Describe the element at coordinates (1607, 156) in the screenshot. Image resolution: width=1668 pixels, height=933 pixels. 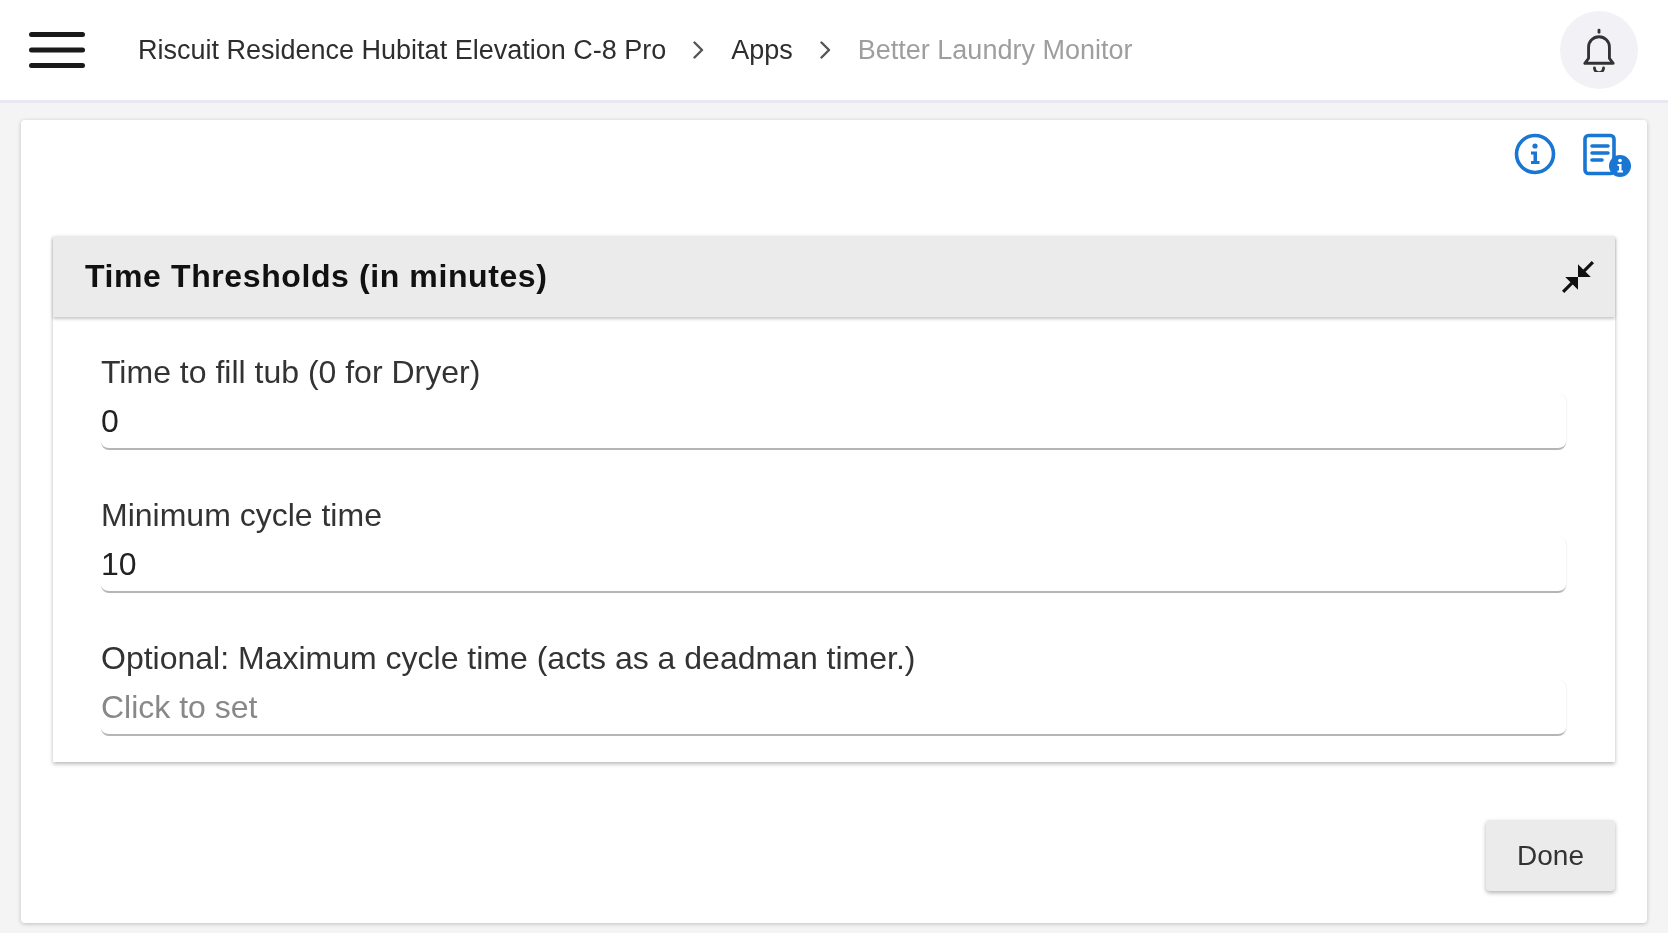
I see `document-info-icon` at that location.